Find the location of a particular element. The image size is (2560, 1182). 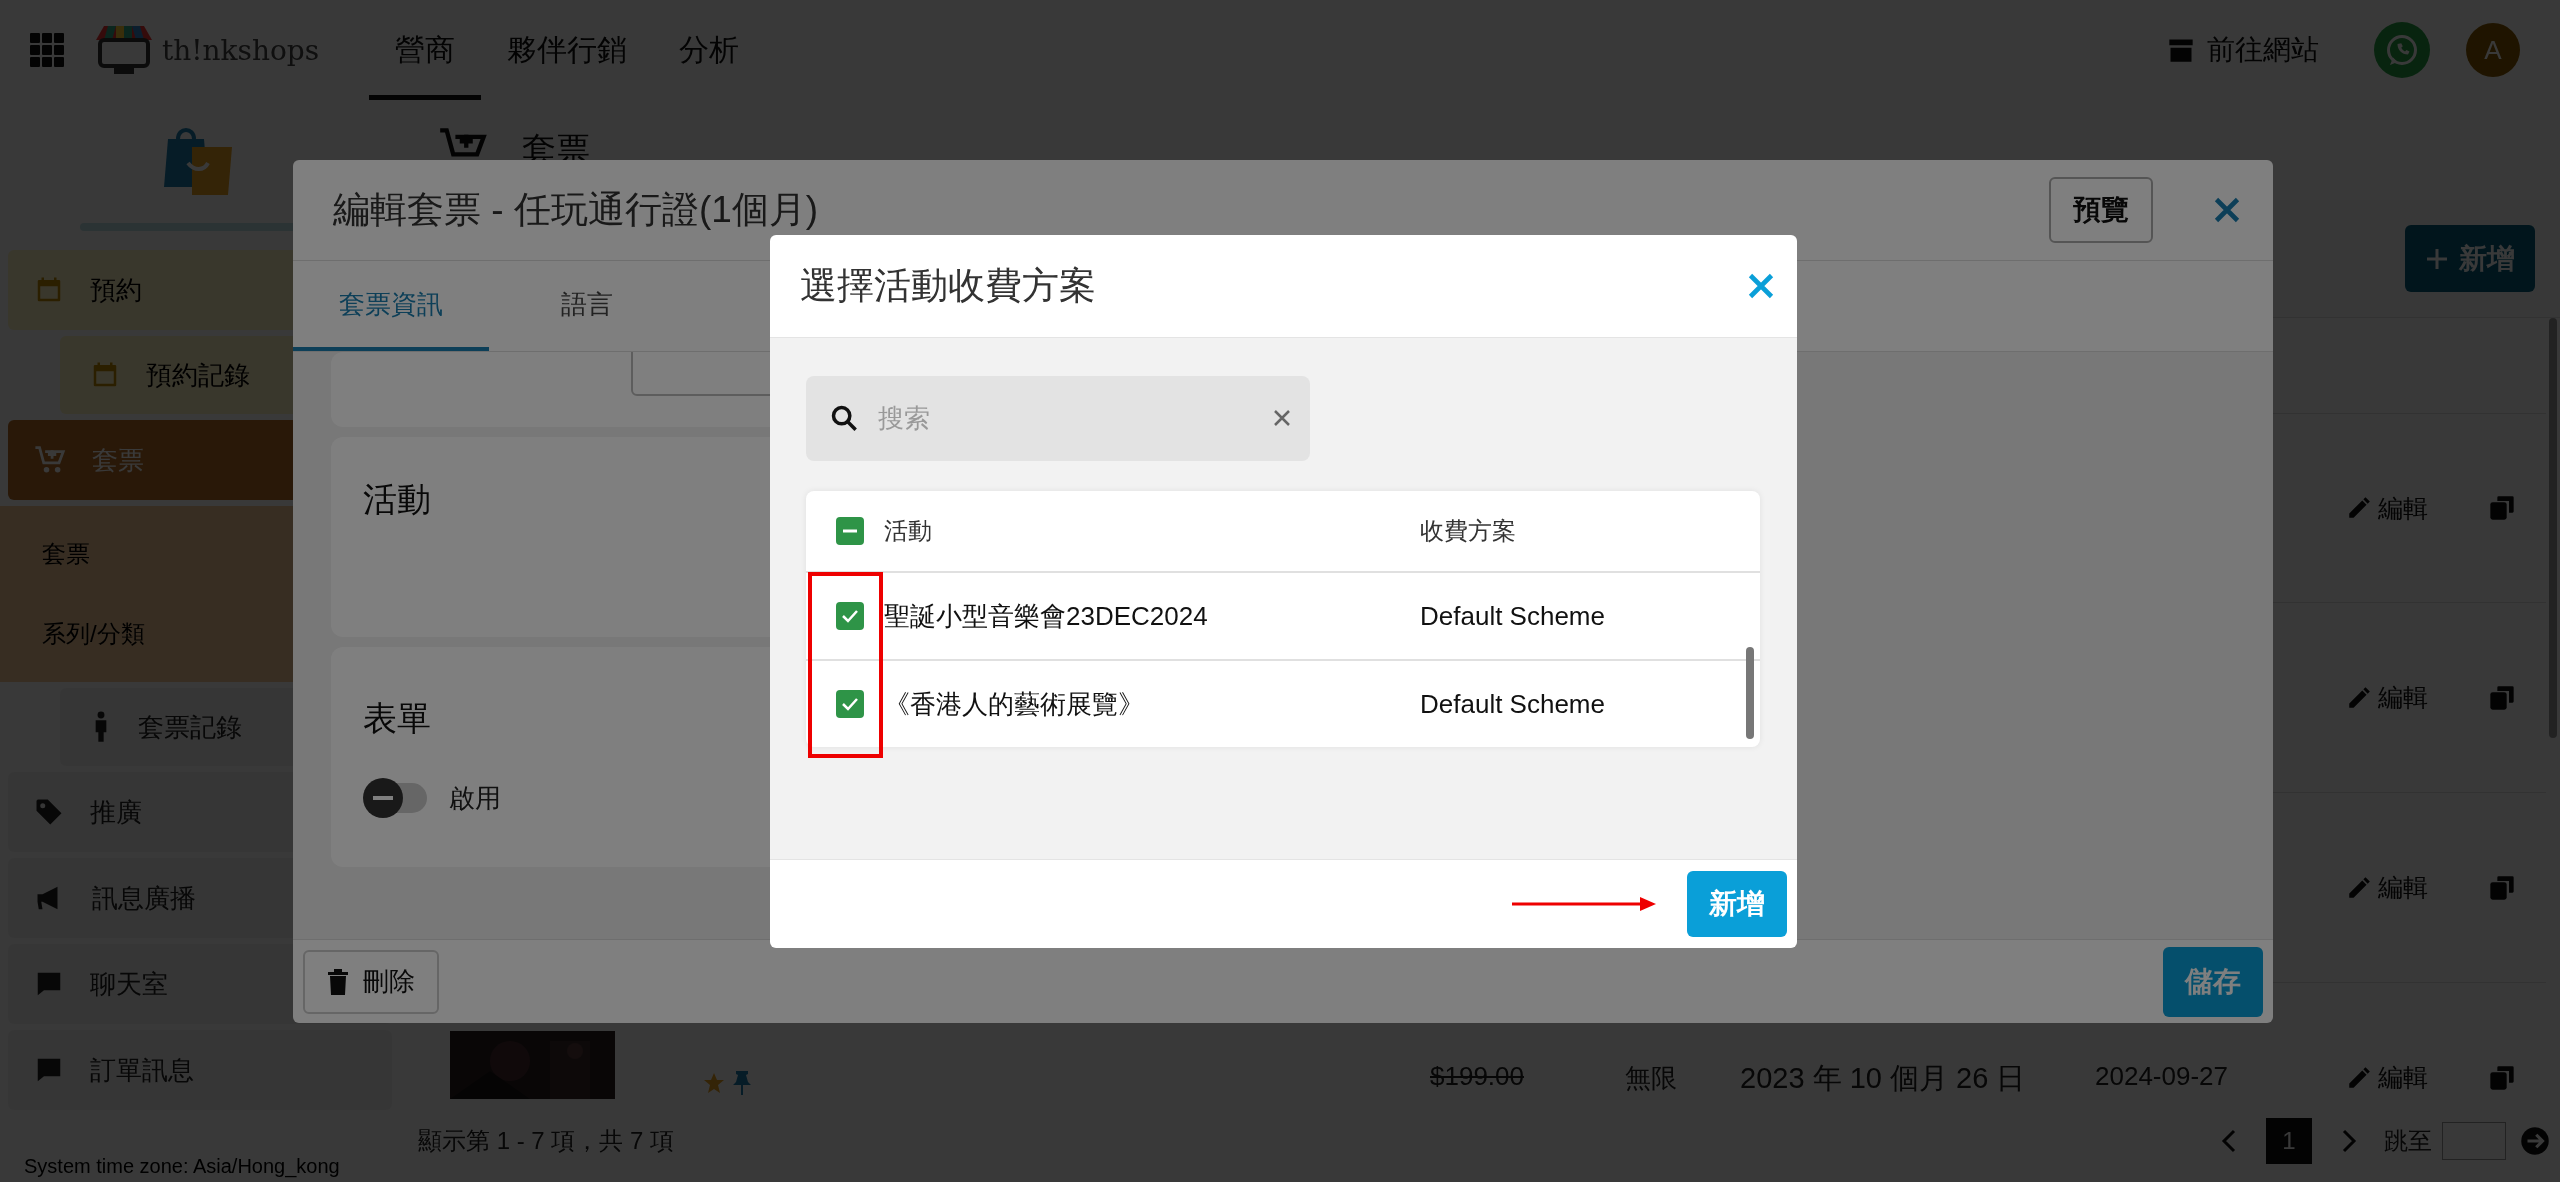

activity-name: 聖誕小型音樂會23DEC2024 is located at coordinates (1046, 616).